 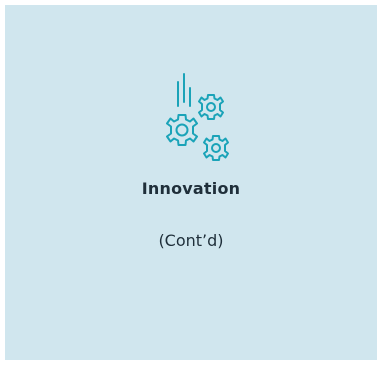 I want to click on gears-icon, so click(x=196, y=119).